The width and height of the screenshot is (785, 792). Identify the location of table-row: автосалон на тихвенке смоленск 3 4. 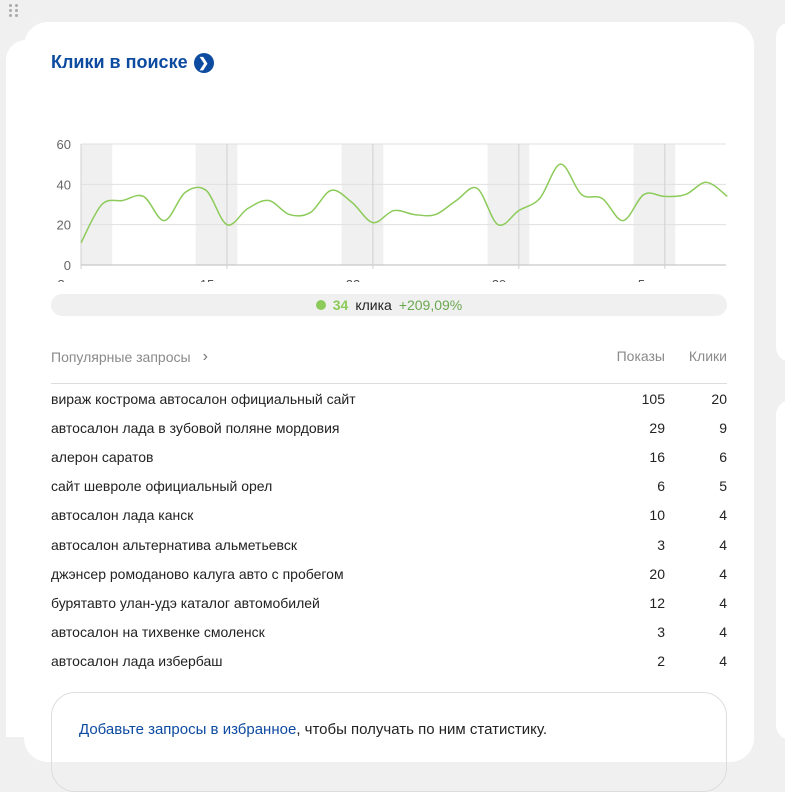
(389, 632).